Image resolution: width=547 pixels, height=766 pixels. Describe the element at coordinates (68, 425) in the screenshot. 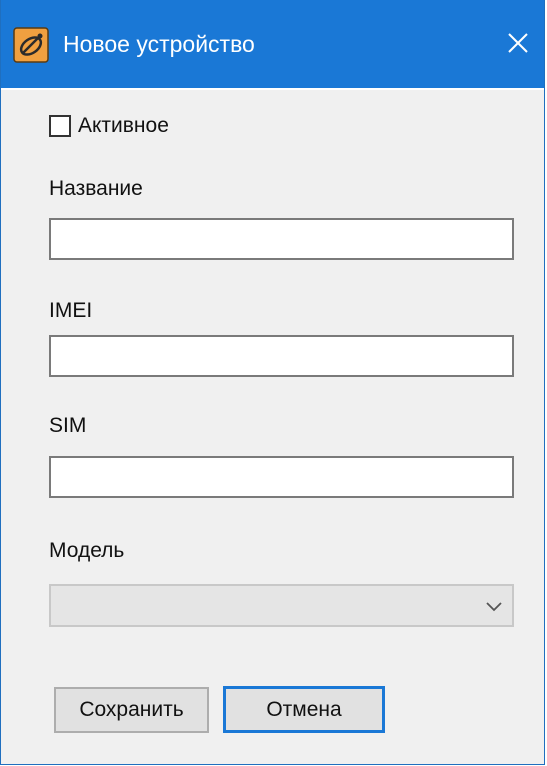

I see `sim-label: SIM` at that location.